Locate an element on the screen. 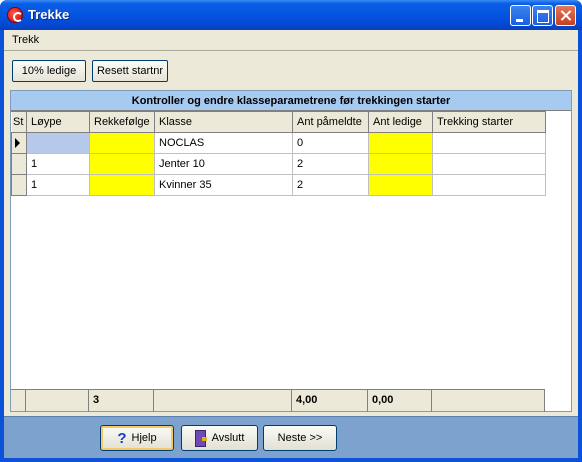 This screenshot has width=582, height=462. footer-cell-loype is located at coordinates (57, 401).